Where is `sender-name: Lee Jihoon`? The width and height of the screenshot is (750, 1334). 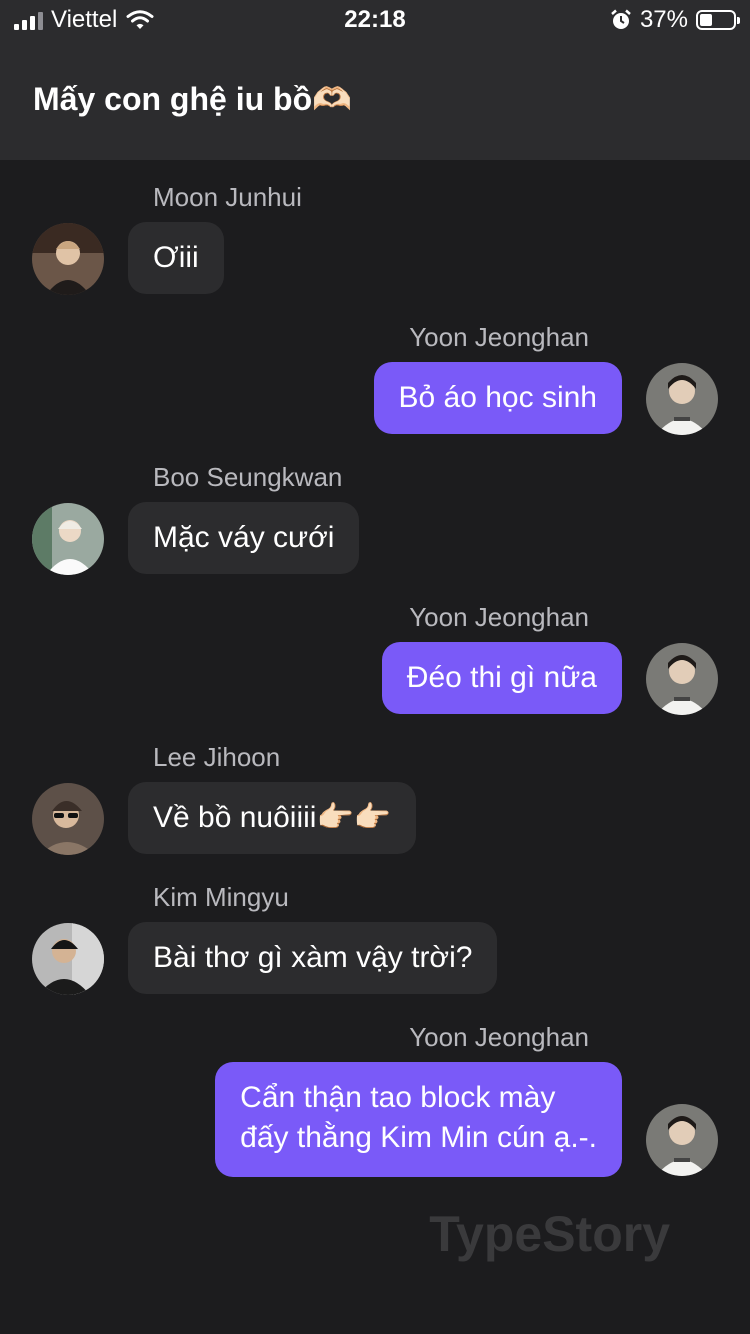 sender-name: Lee Jihoon is located at coordinates (217, 757).